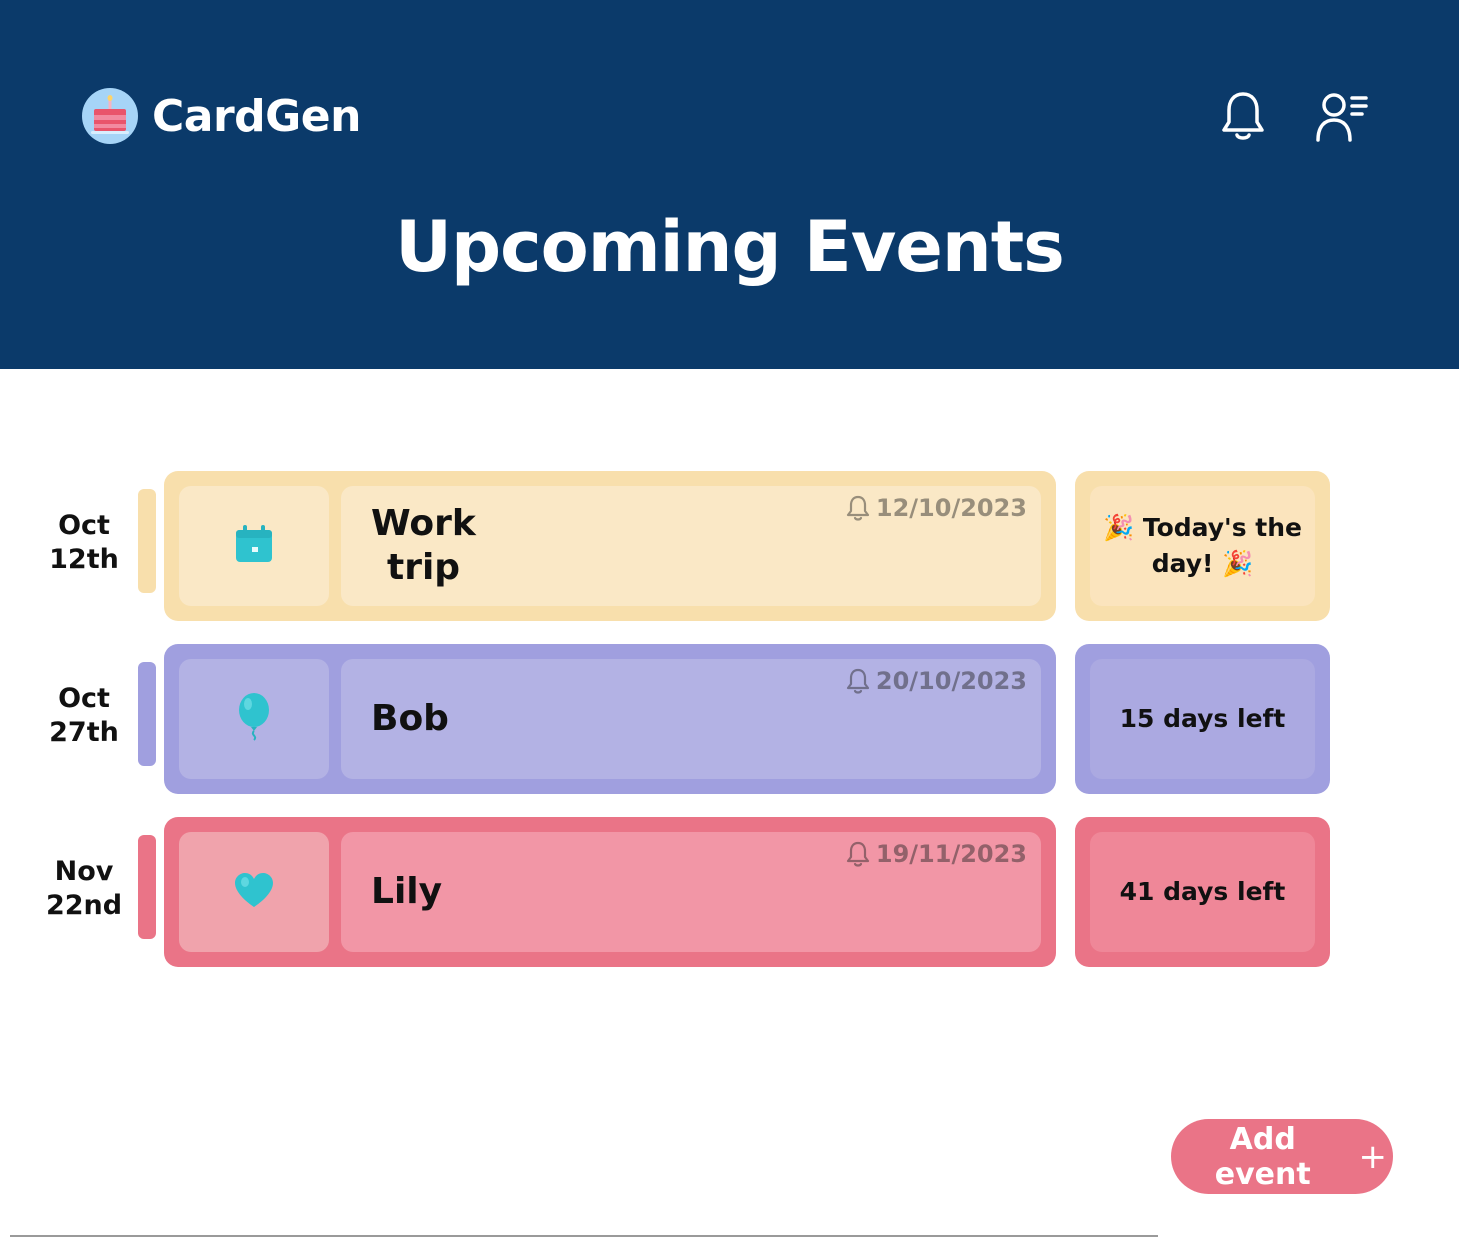  I want to click on countdown-label: 15 days left, so click(1202, 719).